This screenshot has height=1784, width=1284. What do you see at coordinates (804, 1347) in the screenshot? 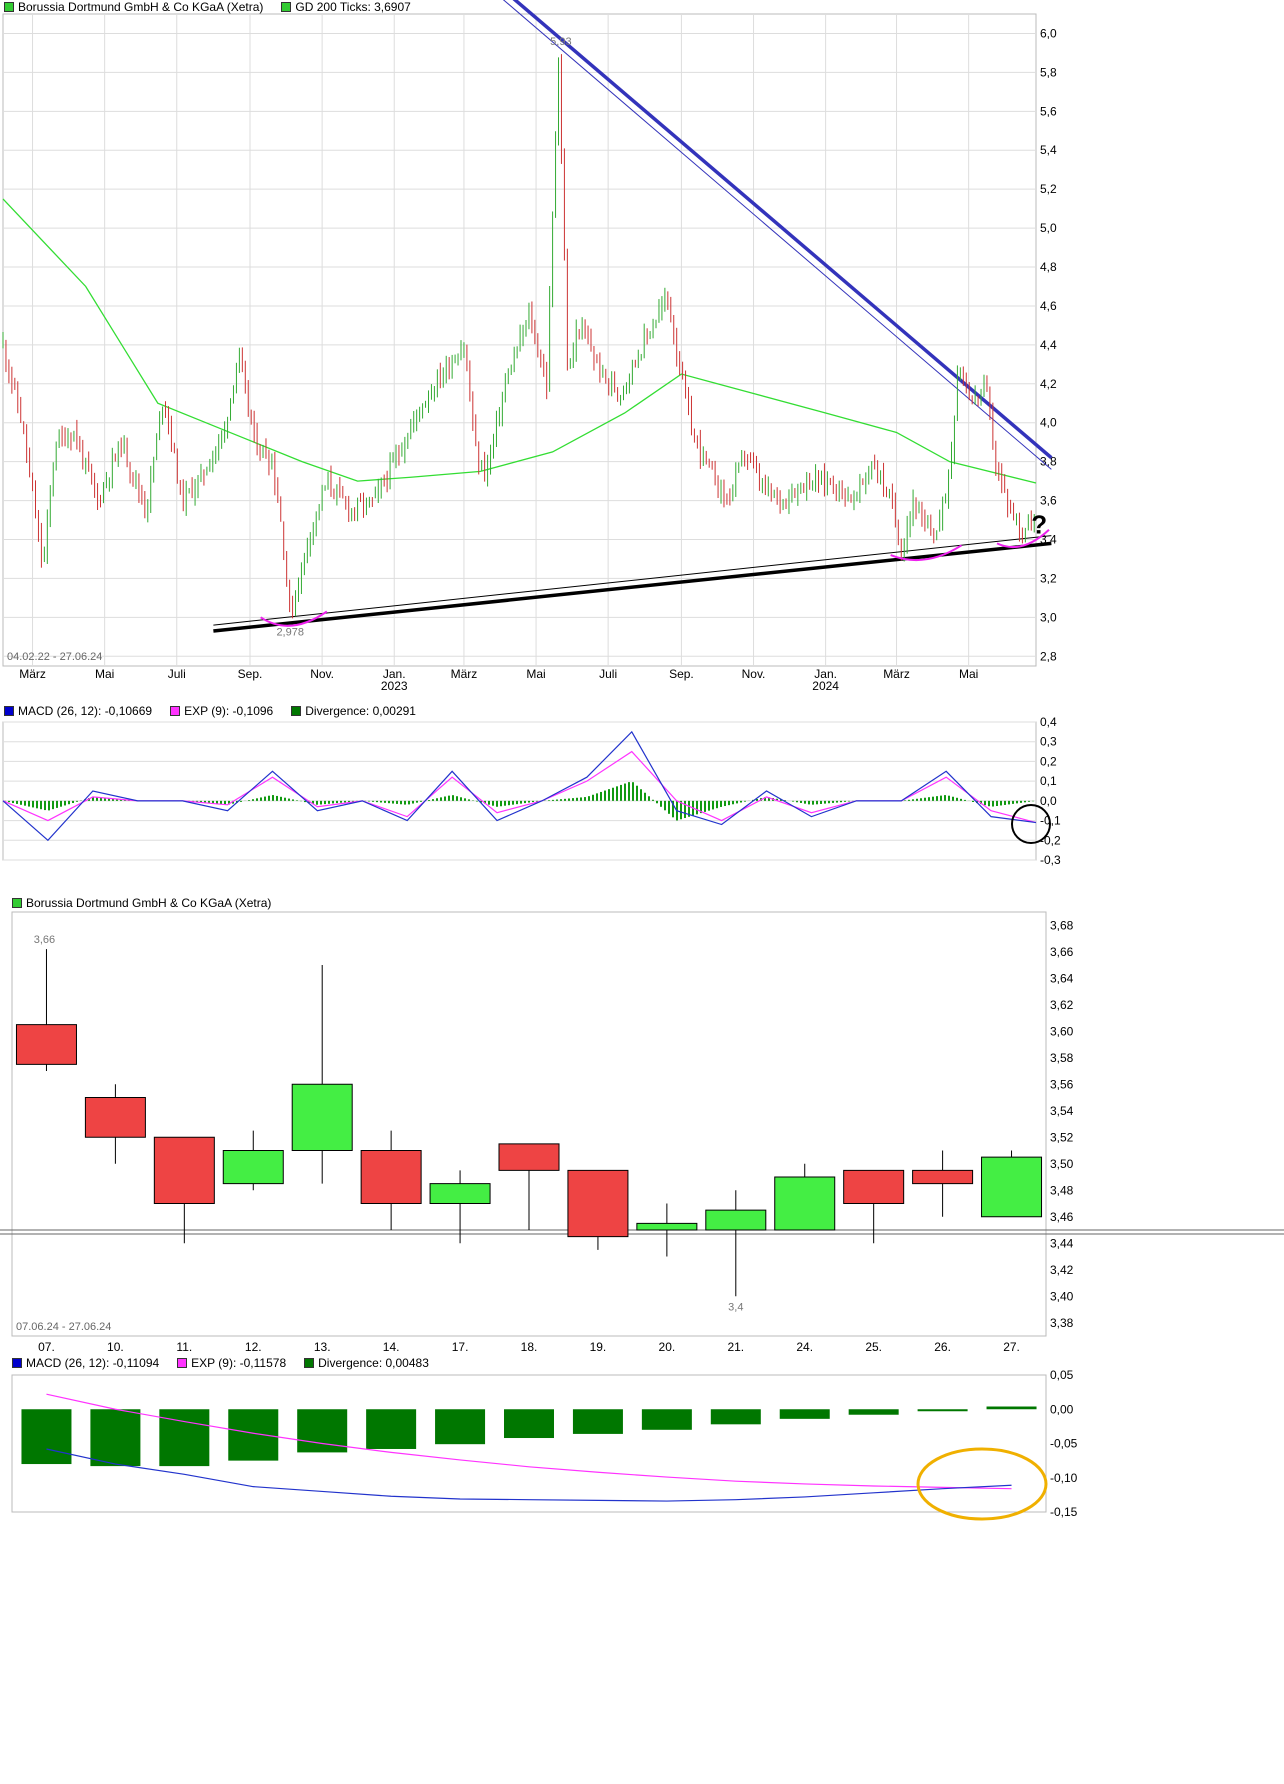
I see `candle-xtick-label: 24.` at bounding box center [804, 1347].